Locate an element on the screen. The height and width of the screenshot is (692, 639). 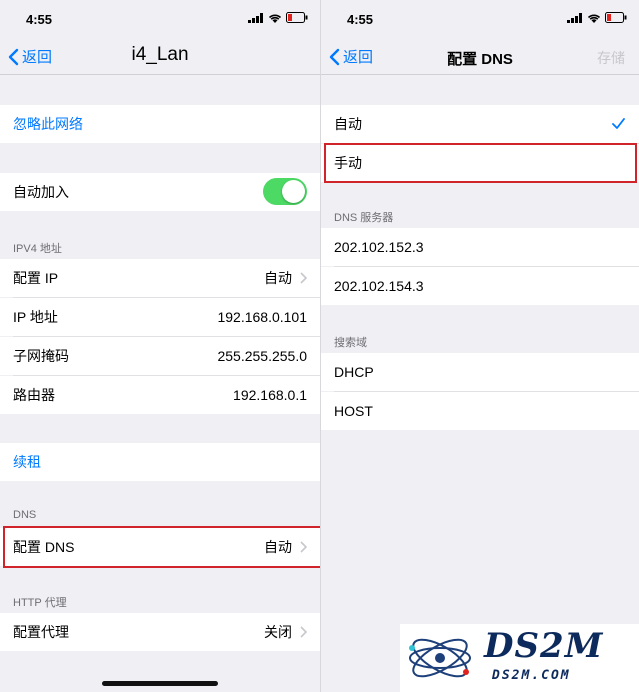
configure-proxy-label: 配置代理 is located at coordinates (41, 632).